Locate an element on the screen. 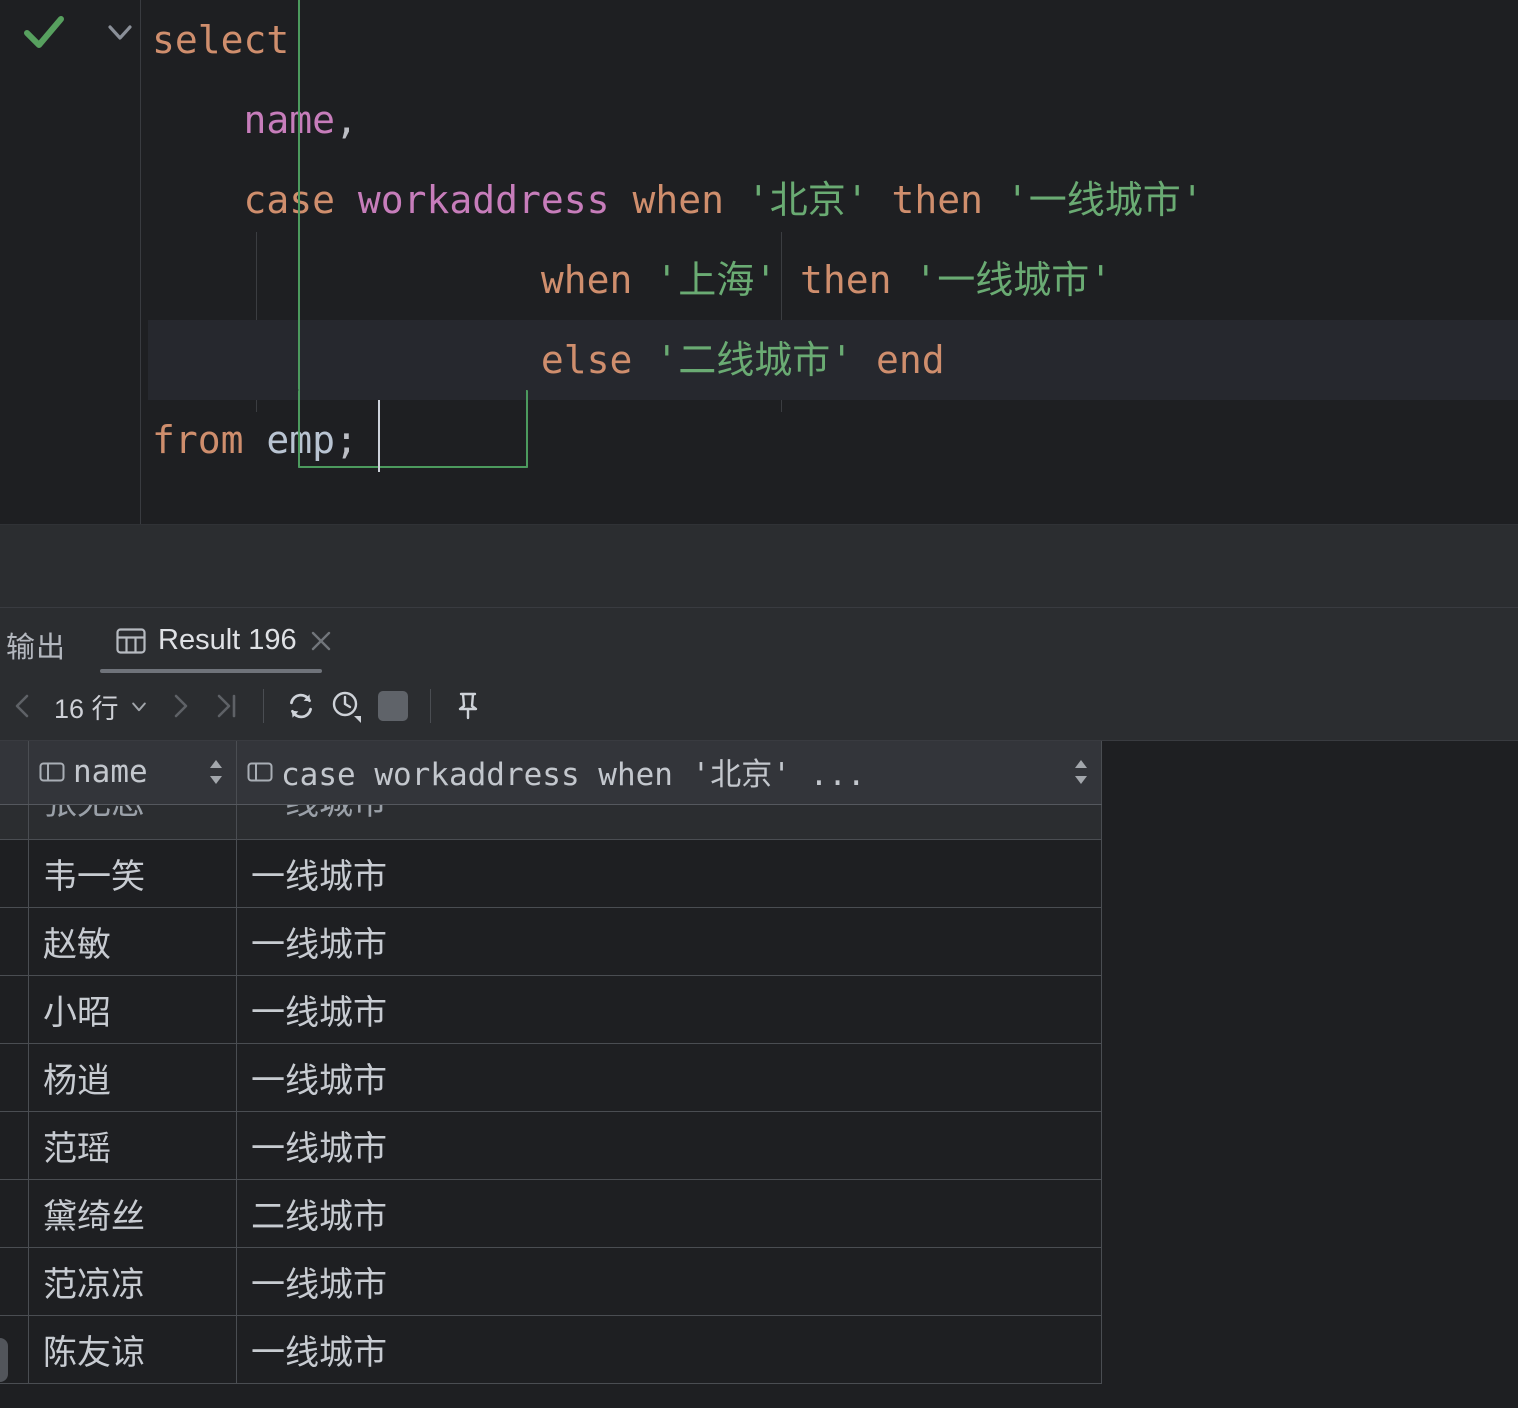 The image size is (1518, 1408). code-token-kw: from is located at coordinates (209, 440).